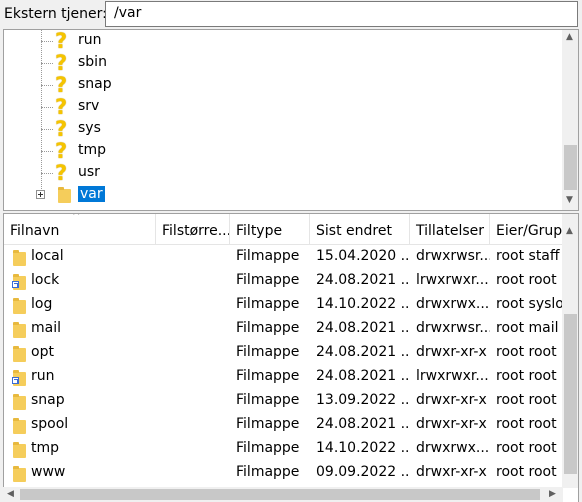  I want to click on tree-item-label: sbin, so click(92, 62).